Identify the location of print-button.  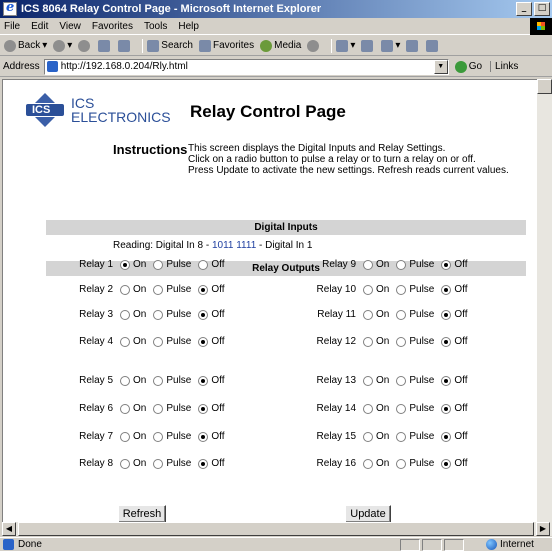
(368, 45).